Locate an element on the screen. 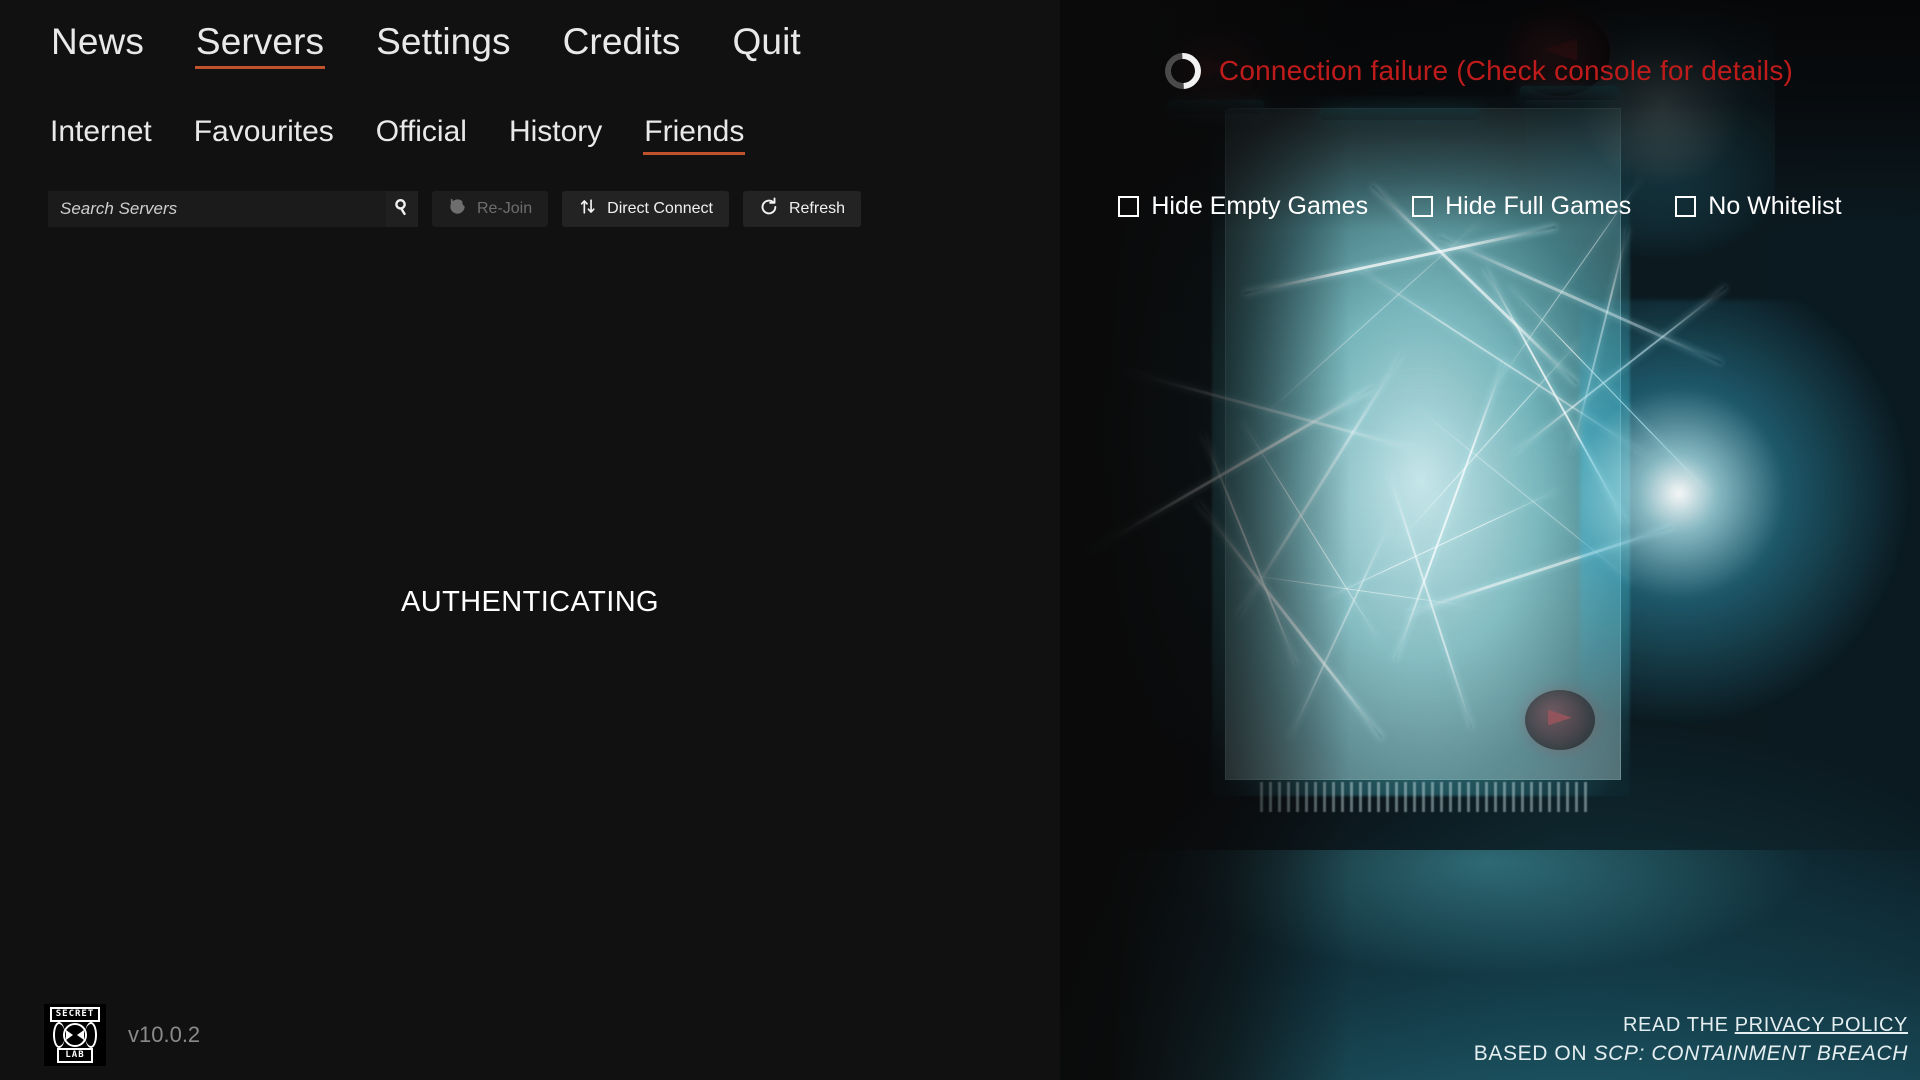  secret-lab-logo-icon: SECRET LAB is located at coordinates (75, 1035).